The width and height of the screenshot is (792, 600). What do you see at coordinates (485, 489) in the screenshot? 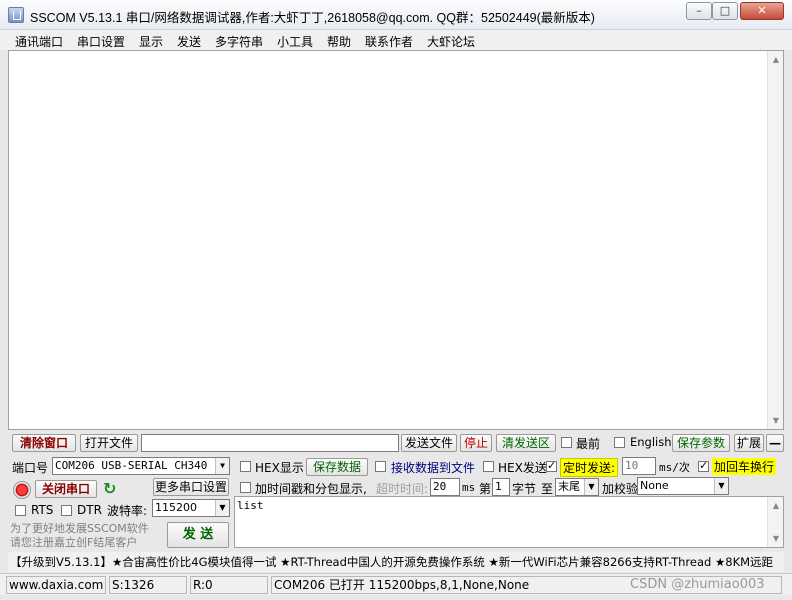
I see `byte-start-label: 第` at bounding box center [485, 489].